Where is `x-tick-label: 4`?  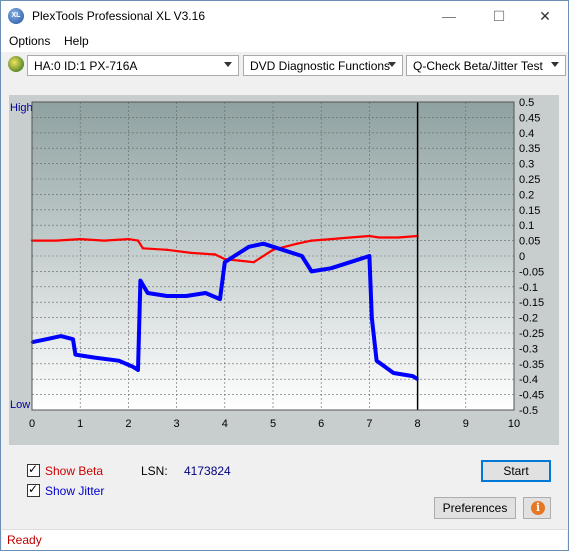
x-tick-label: 4 is located at coordinates (225, 424).